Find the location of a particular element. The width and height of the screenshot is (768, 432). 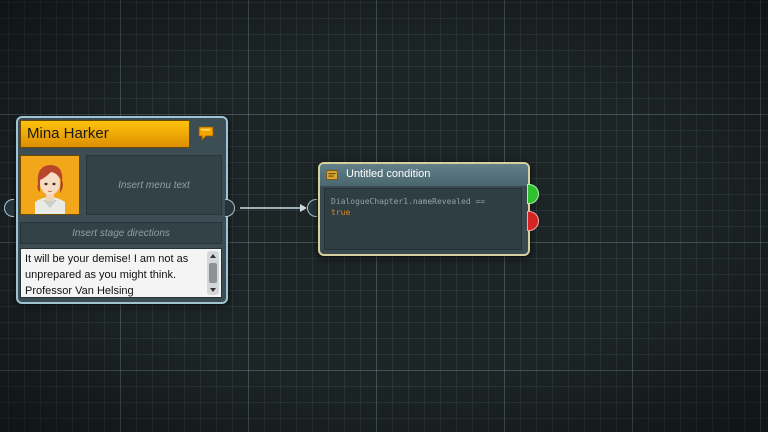

scroll-thumb is located at coordinates (213, 273).